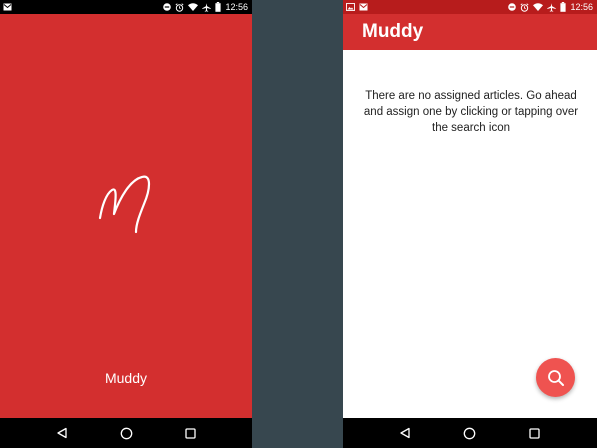  I want to click on app-bar-title: Muddy, so click(393, 31).